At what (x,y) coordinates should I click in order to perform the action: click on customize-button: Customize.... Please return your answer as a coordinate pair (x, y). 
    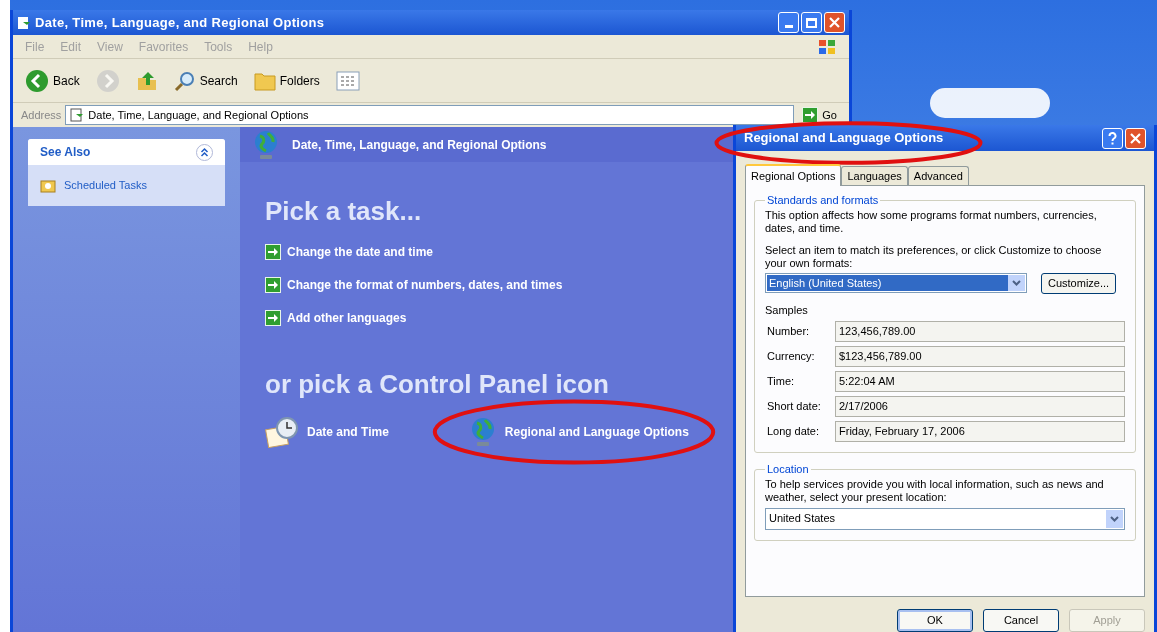
    Looking at the image, I should click on (1079, 283).